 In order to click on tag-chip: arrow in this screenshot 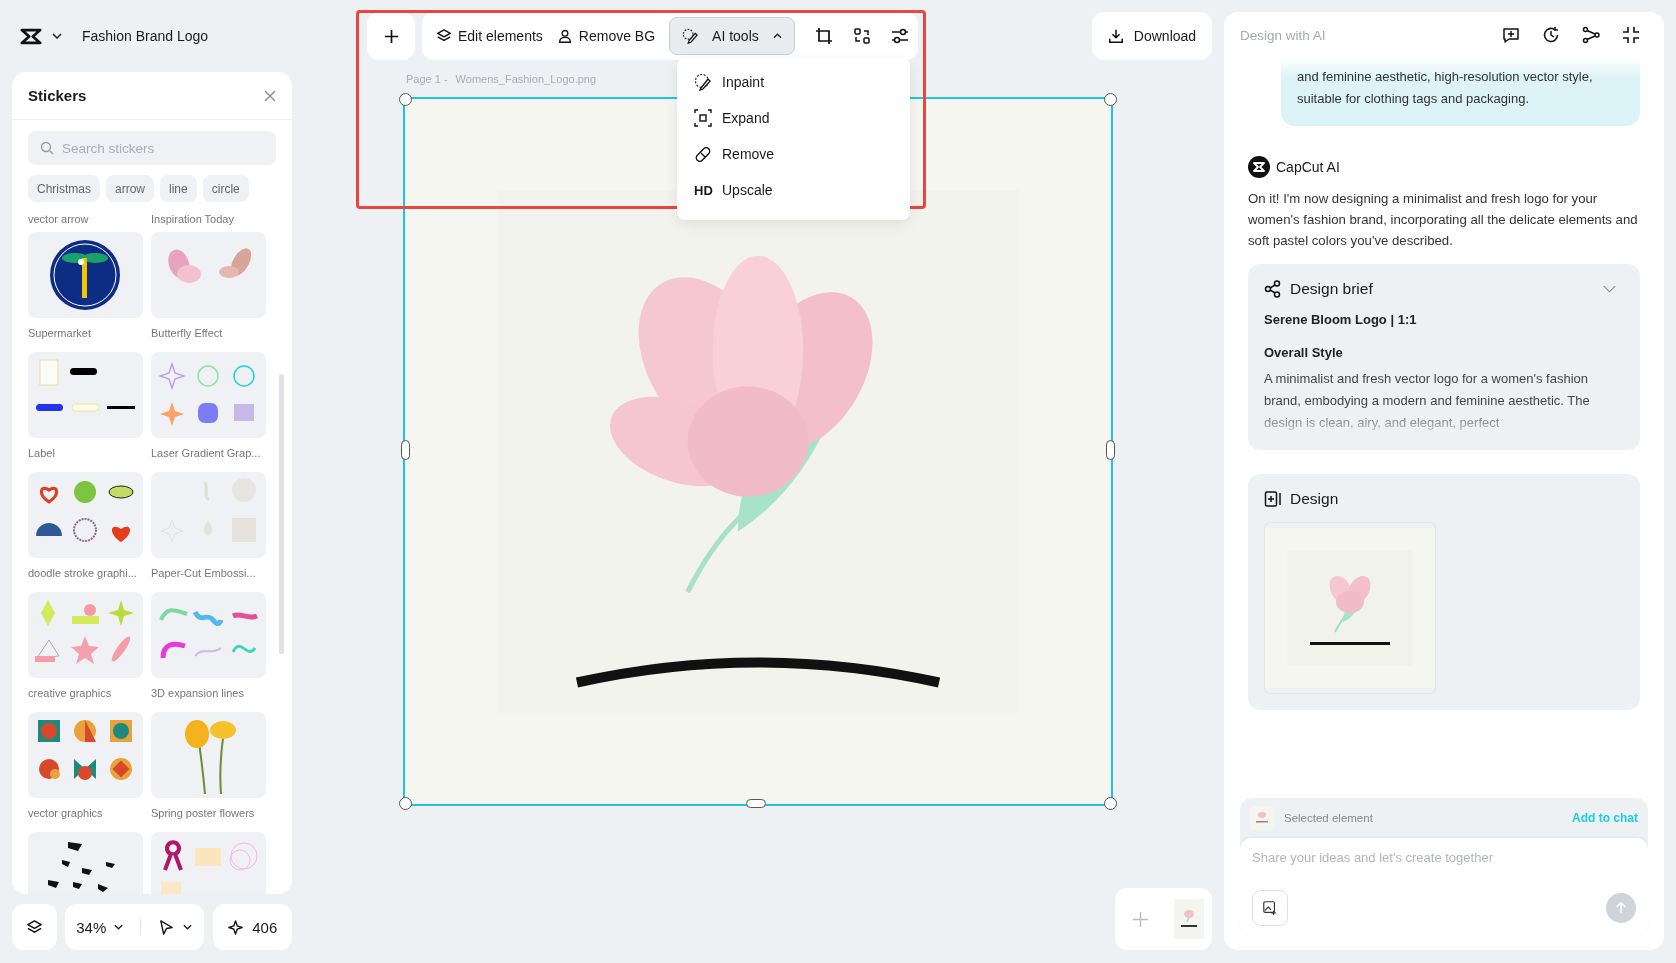, I will do `click(130, 188)`.